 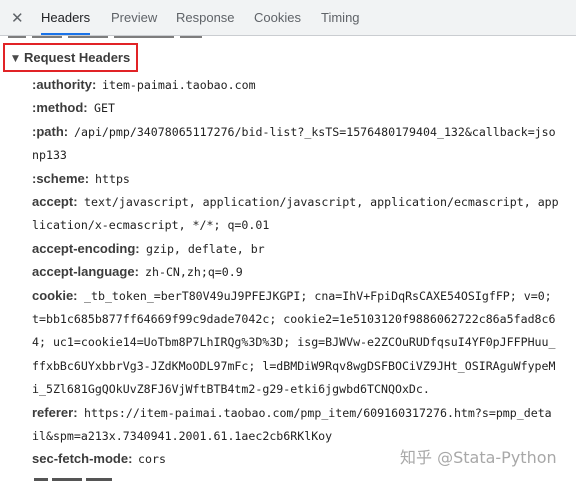 I want to click on tab-timing: Timing, so click(x=340, y=17).